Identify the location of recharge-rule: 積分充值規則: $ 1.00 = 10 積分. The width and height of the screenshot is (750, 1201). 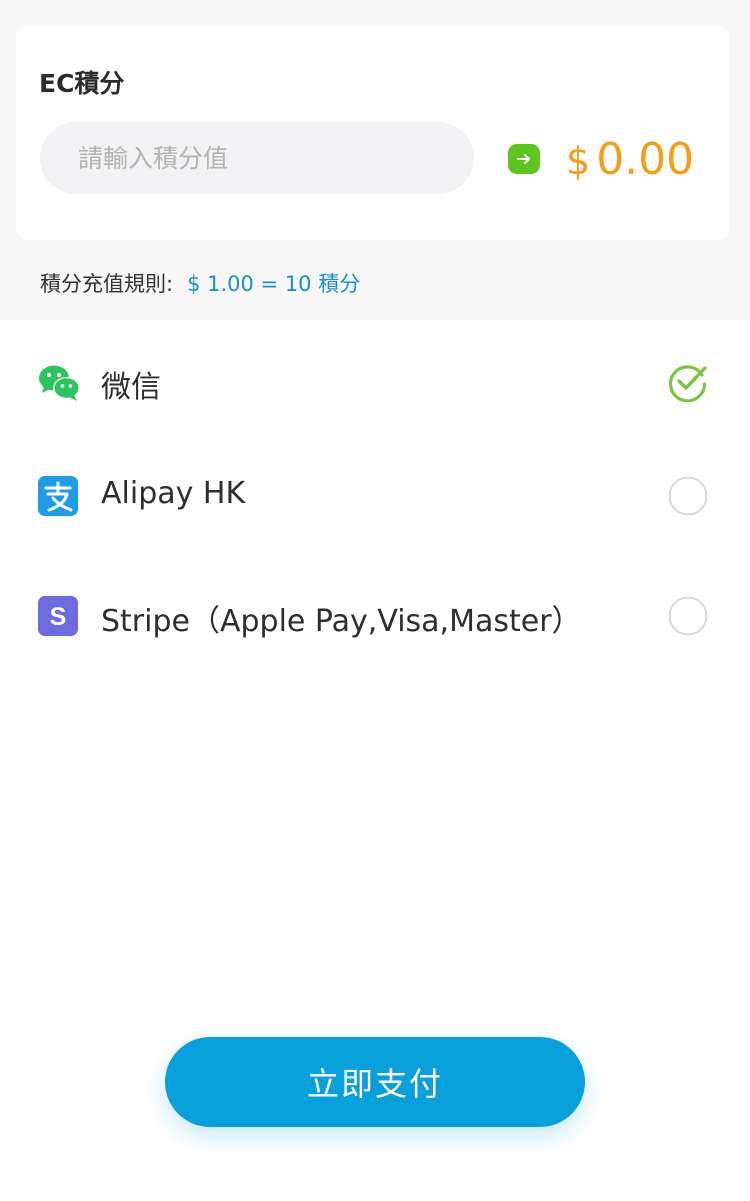
(200, 283).